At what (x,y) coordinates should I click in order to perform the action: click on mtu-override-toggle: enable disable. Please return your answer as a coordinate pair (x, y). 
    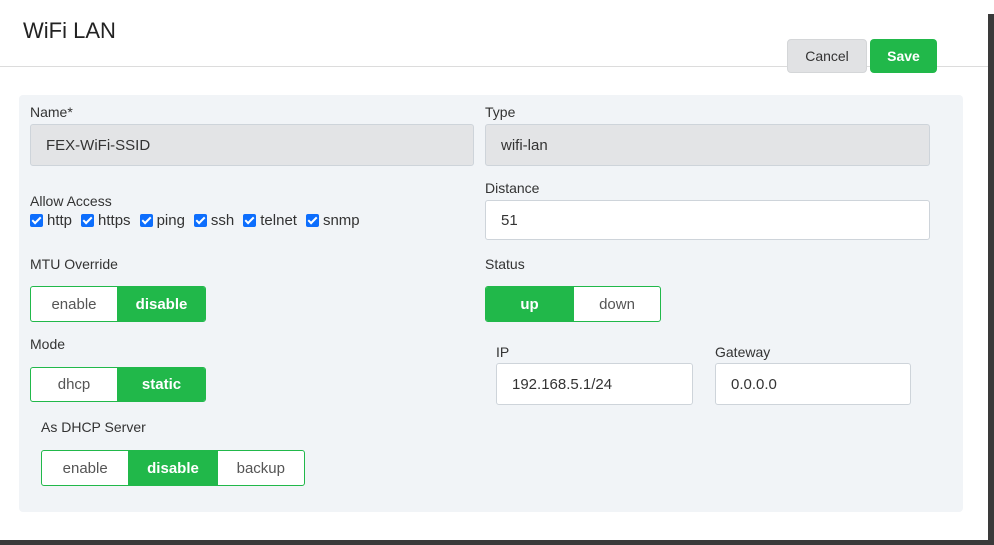
    Looking at the image, I should click on (118, 304).